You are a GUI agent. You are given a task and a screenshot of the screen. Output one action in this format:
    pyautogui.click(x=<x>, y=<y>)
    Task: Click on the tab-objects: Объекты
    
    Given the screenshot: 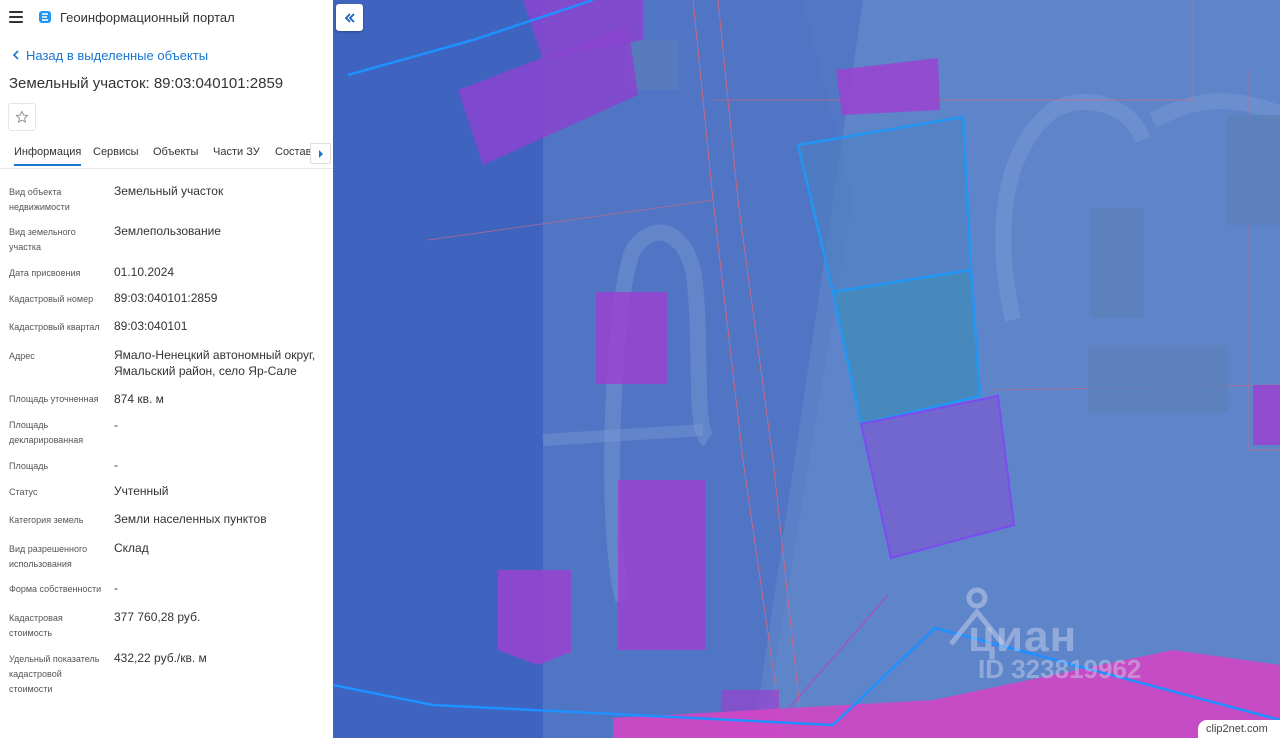 What is the action you would take?
    pyautogui.click(x=175, y=152)
    